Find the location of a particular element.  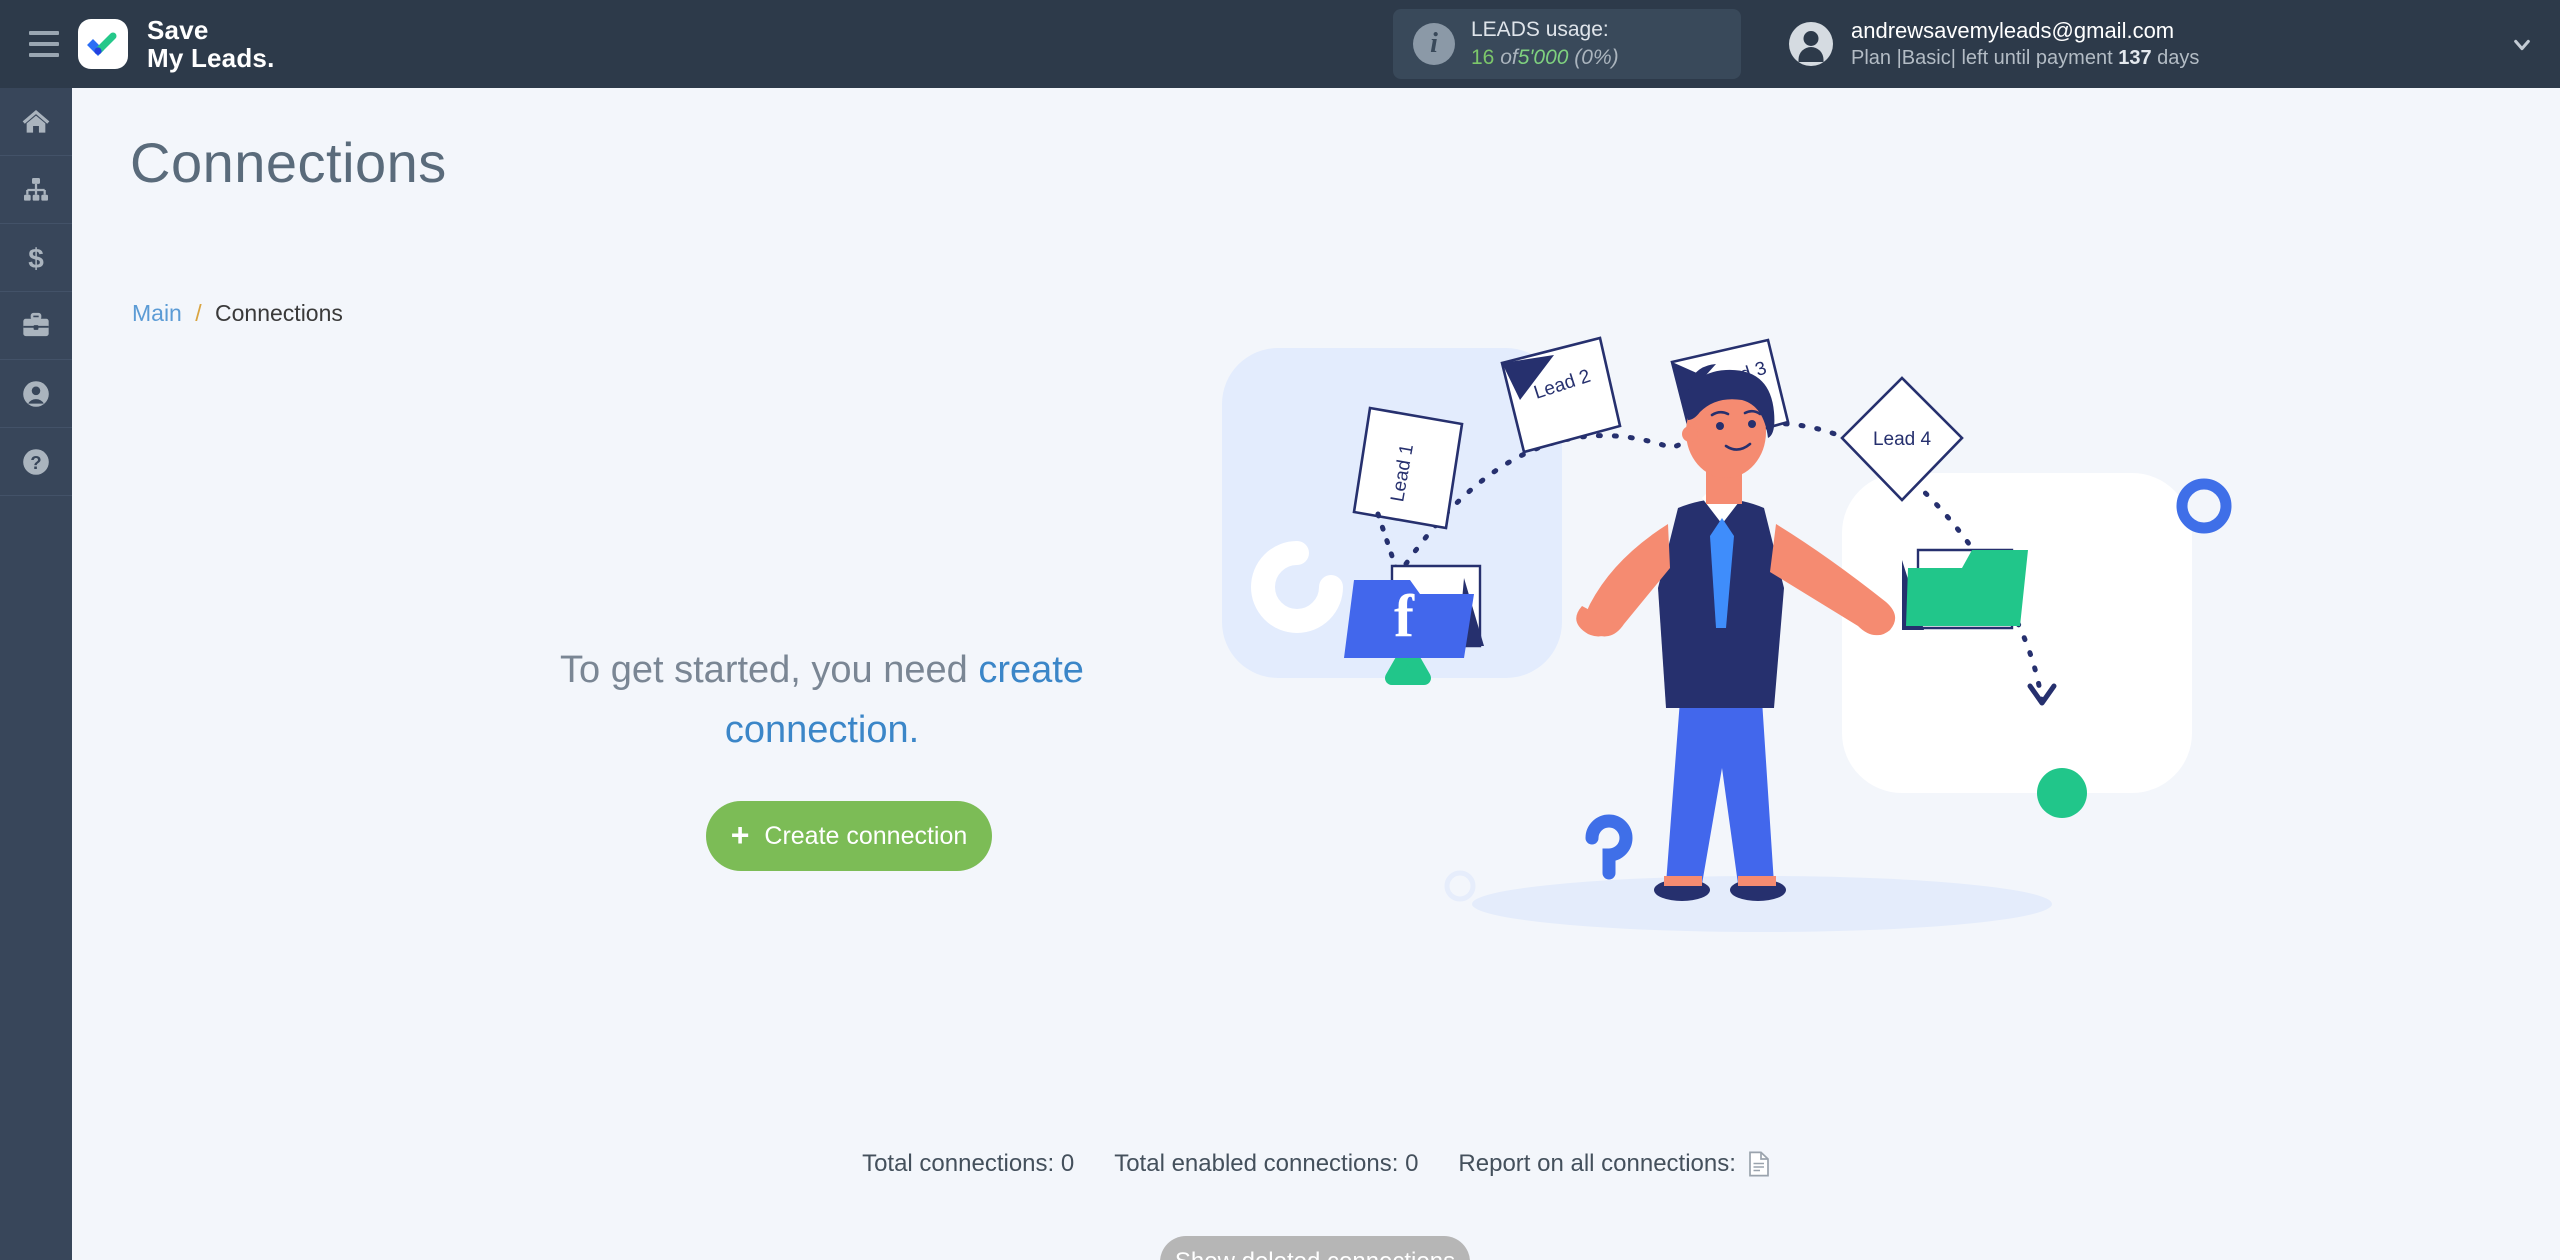

usage-title: LEADS usage: is located at coordinates (1540, 30).